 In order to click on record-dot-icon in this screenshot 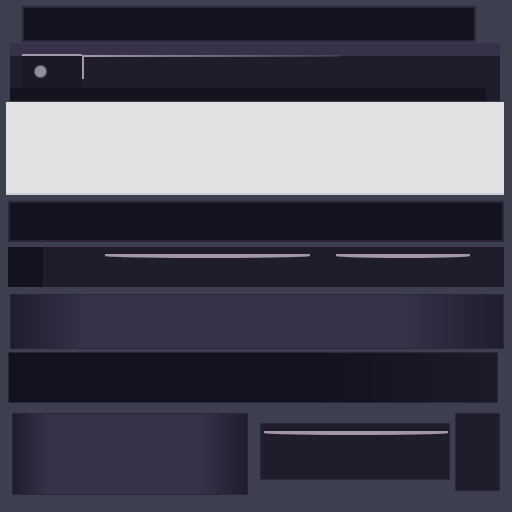, I will do `click(40, 71)`.